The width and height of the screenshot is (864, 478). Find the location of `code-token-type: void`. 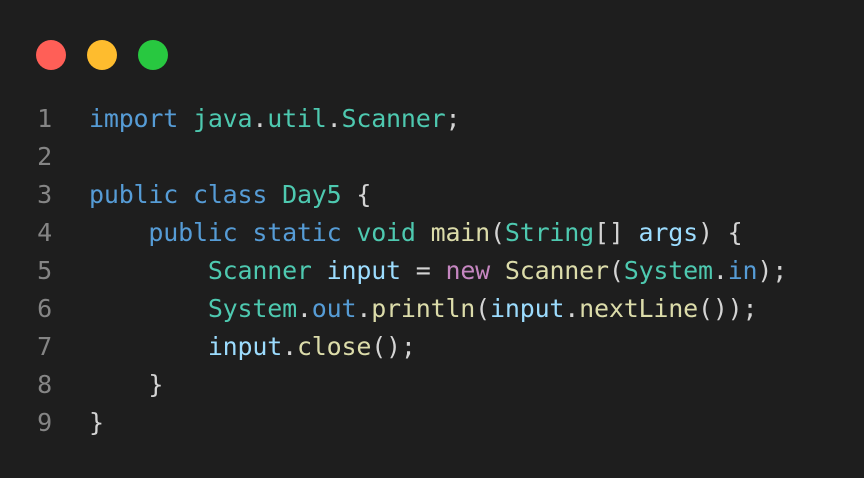

code-token-type: void is located at coordinates (386, 232).